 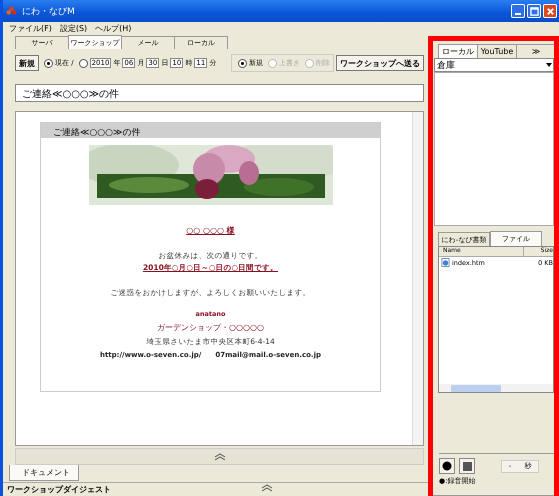 I want to click on close-button, so click(x=550, y=11).